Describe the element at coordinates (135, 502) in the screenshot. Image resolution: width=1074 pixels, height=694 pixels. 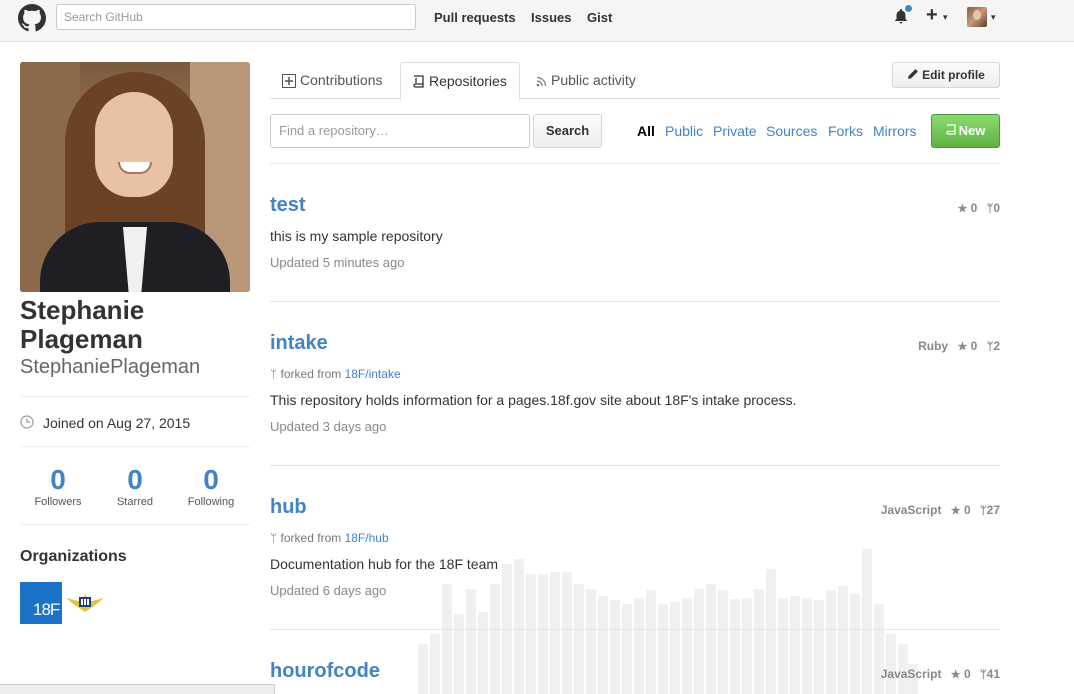
I see `starred-label: Starred` at that location.